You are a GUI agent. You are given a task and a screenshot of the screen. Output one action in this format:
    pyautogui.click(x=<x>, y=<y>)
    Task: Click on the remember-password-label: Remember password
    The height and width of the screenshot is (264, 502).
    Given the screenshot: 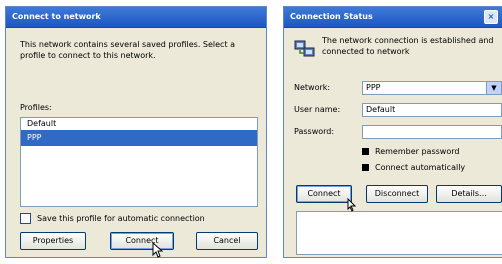 What is the action you would take?
    pyautogui.click(x=417, y=151)
    